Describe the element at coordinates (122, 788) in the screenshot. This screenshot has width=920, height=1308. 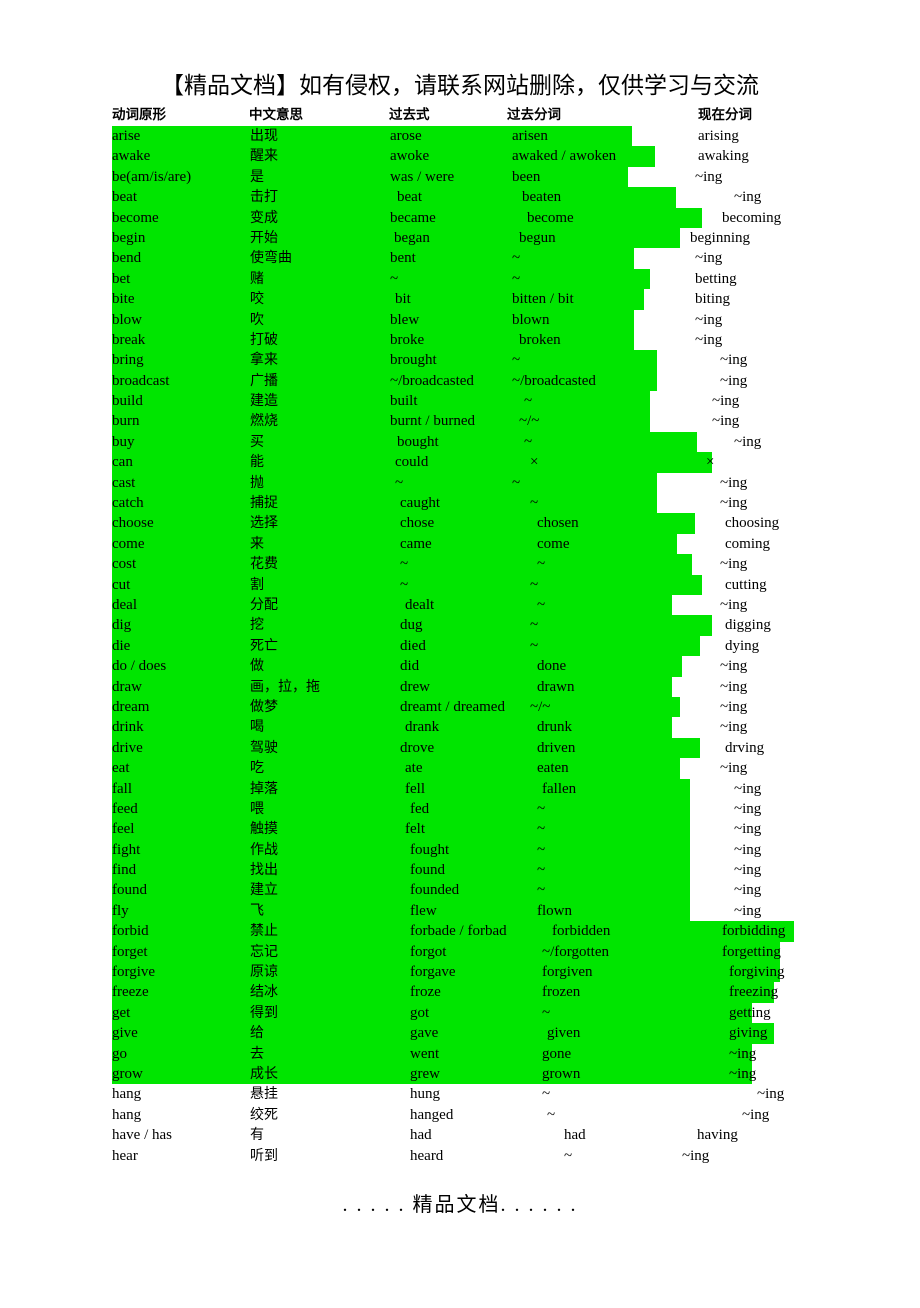
I see `cell-base-form: fall` at that location.